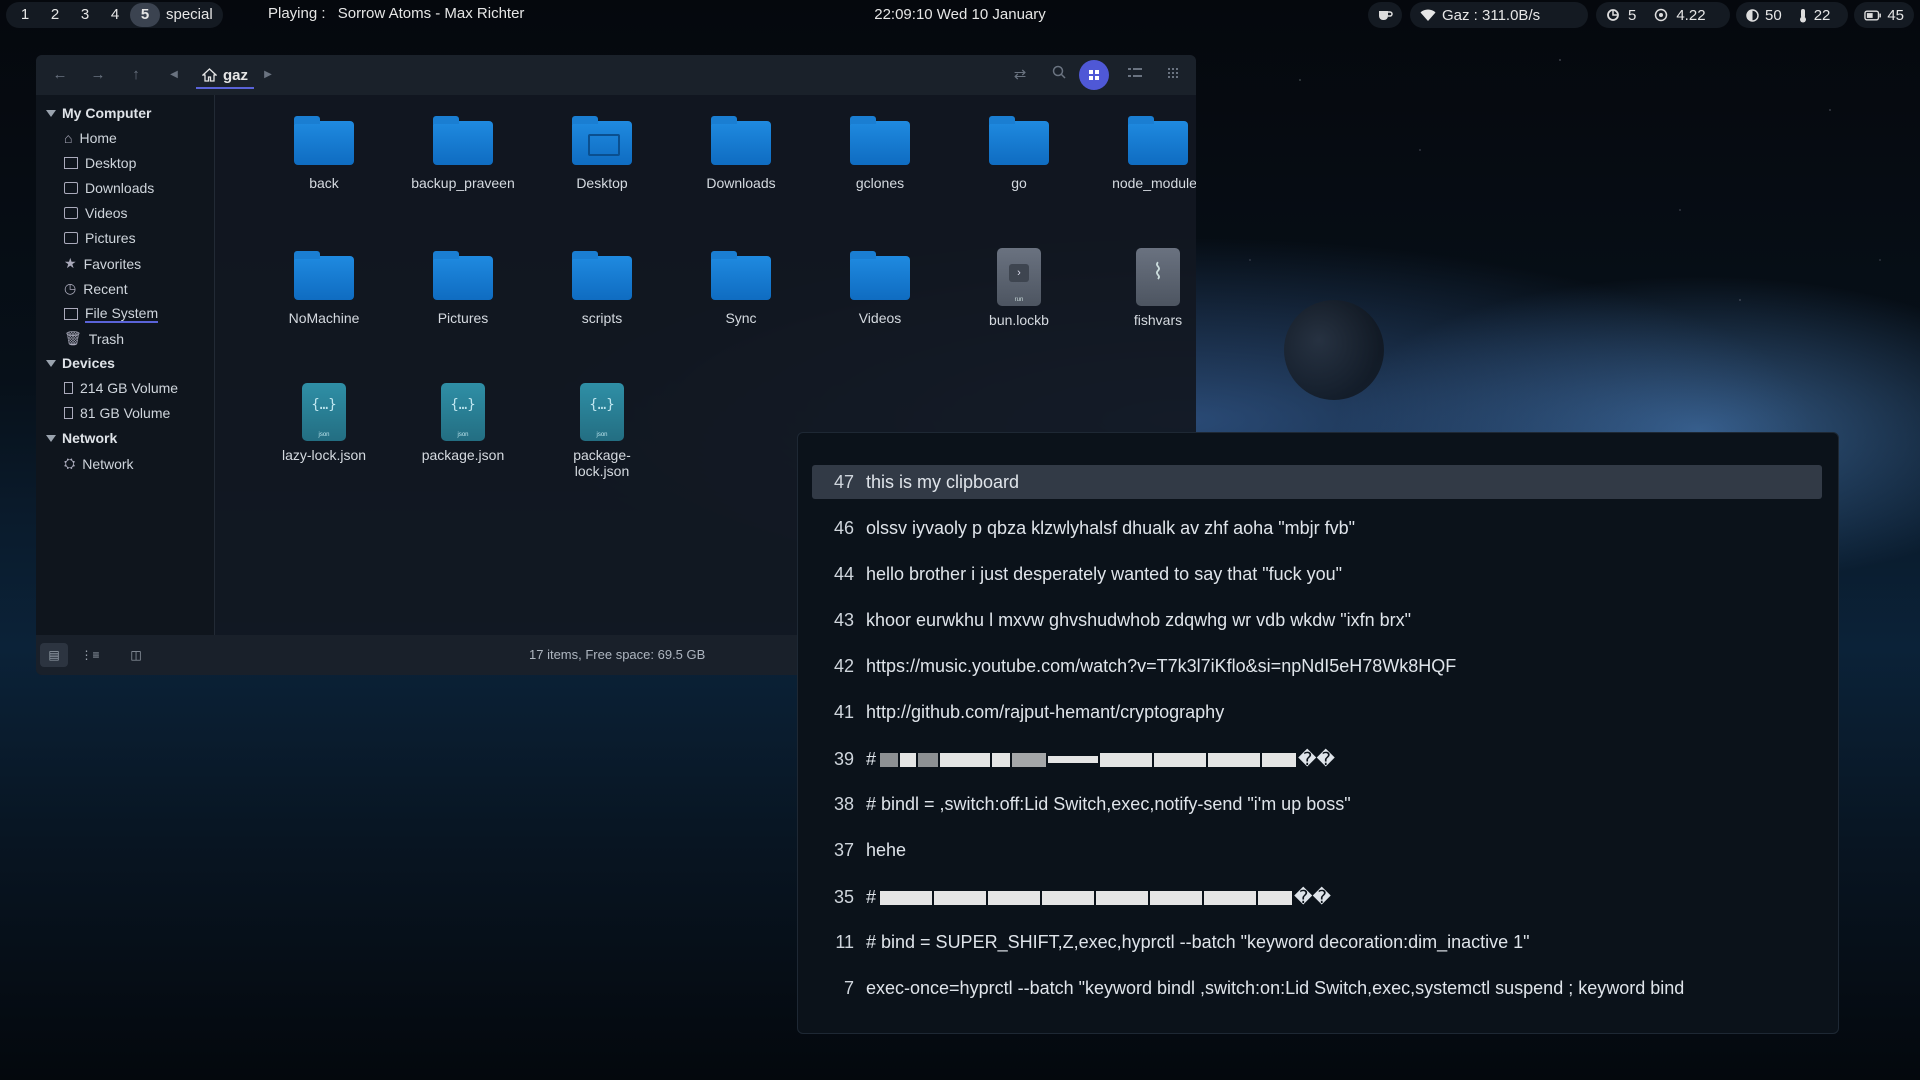  I want to click on home-icon, so click(209, 75).